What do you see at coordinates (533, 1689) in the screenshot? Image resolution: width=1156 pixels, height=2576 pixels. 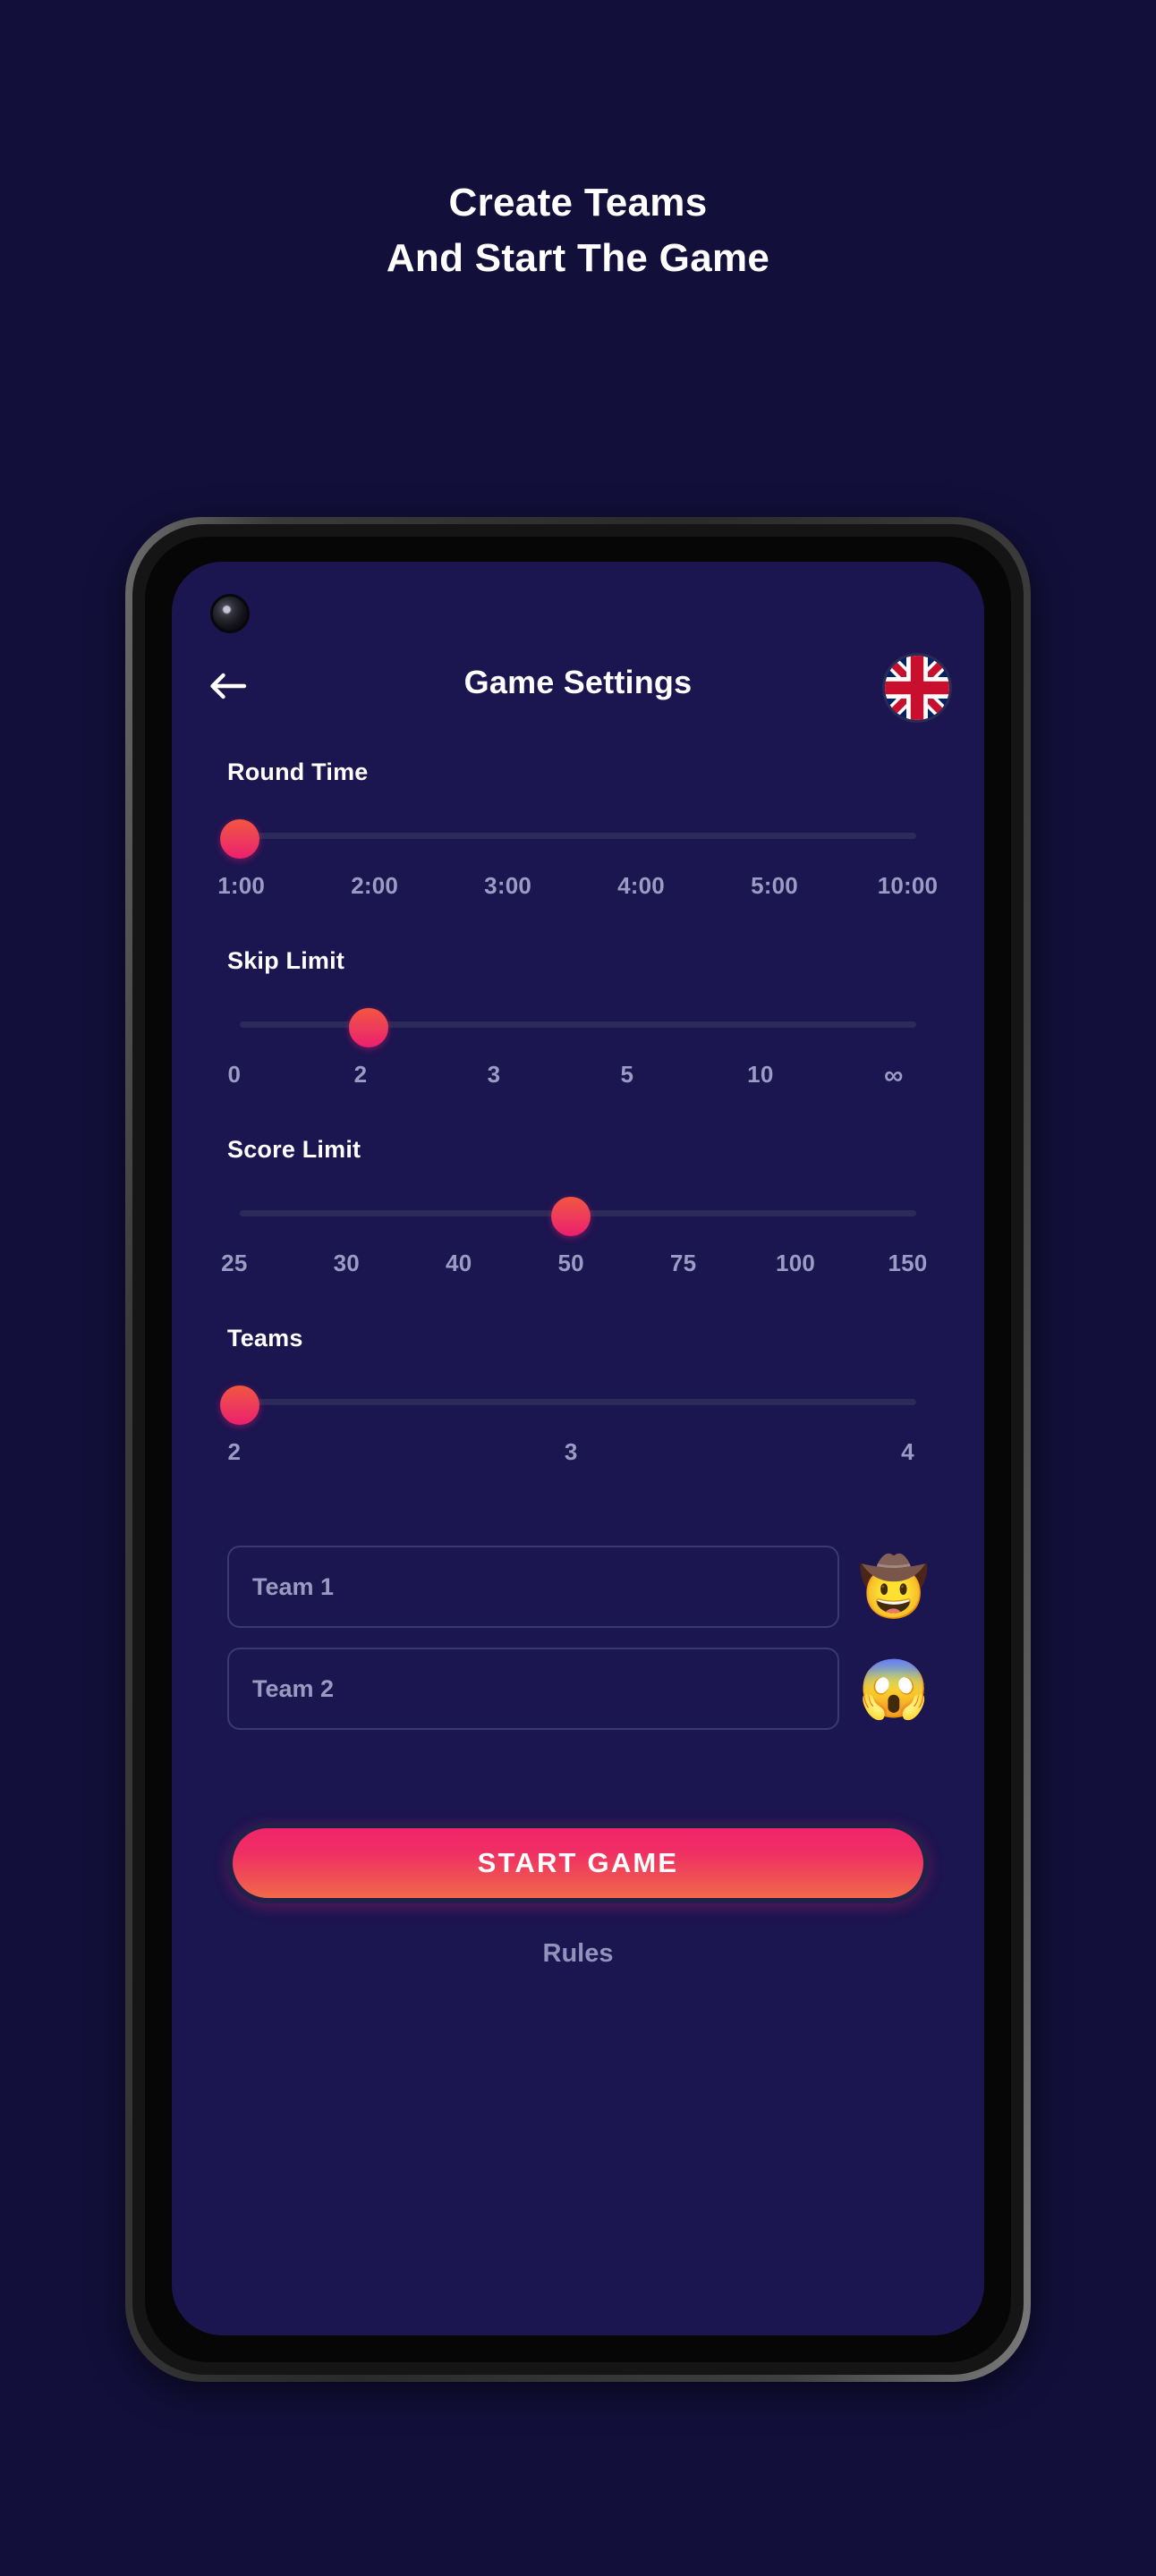 I see `team-2-name-input` at bounding box center [533, 1689].